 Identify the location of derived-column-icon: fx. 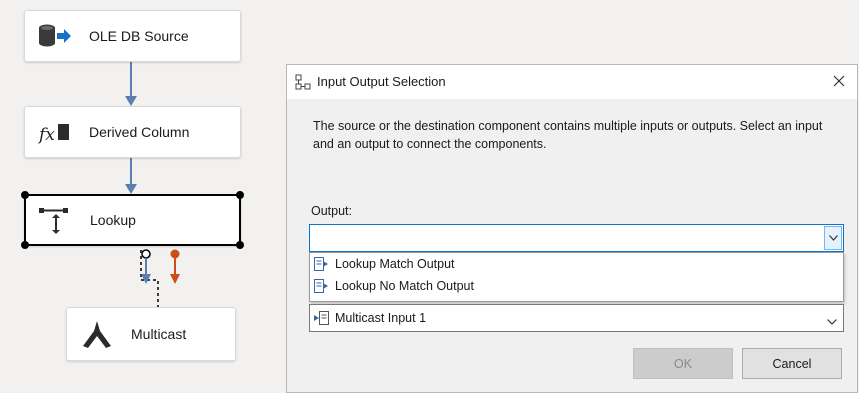
(55, 132).